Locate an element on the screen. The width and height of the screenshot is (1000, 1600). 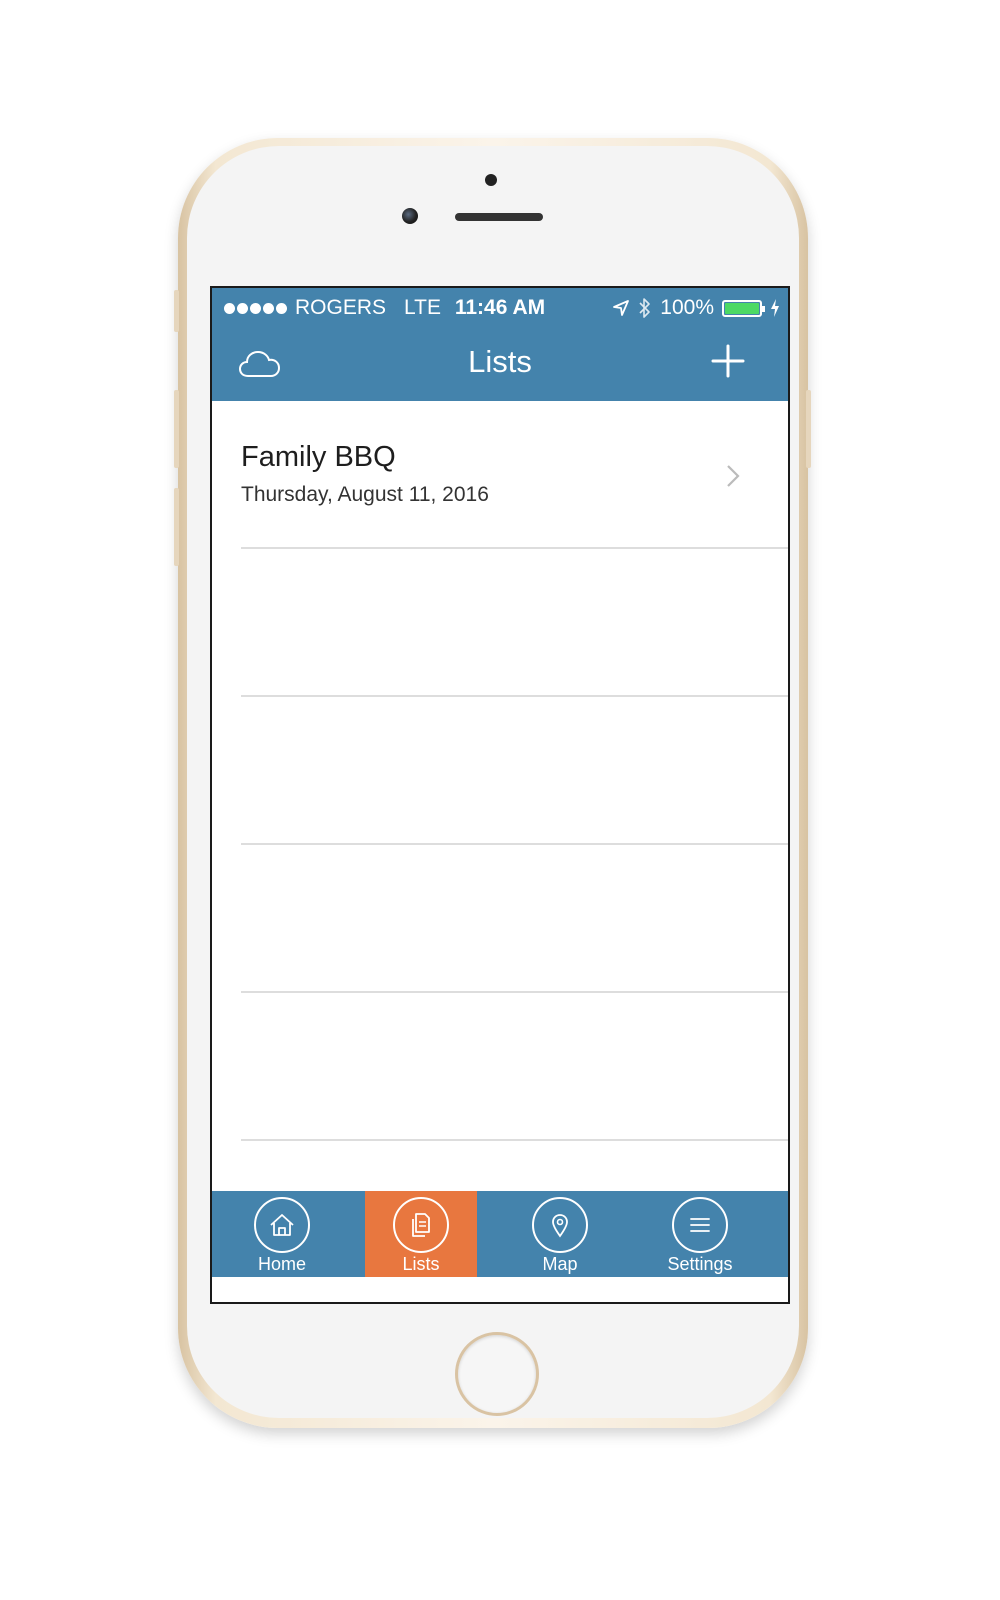
status-right: 100% is located at coordinates (696, 308).